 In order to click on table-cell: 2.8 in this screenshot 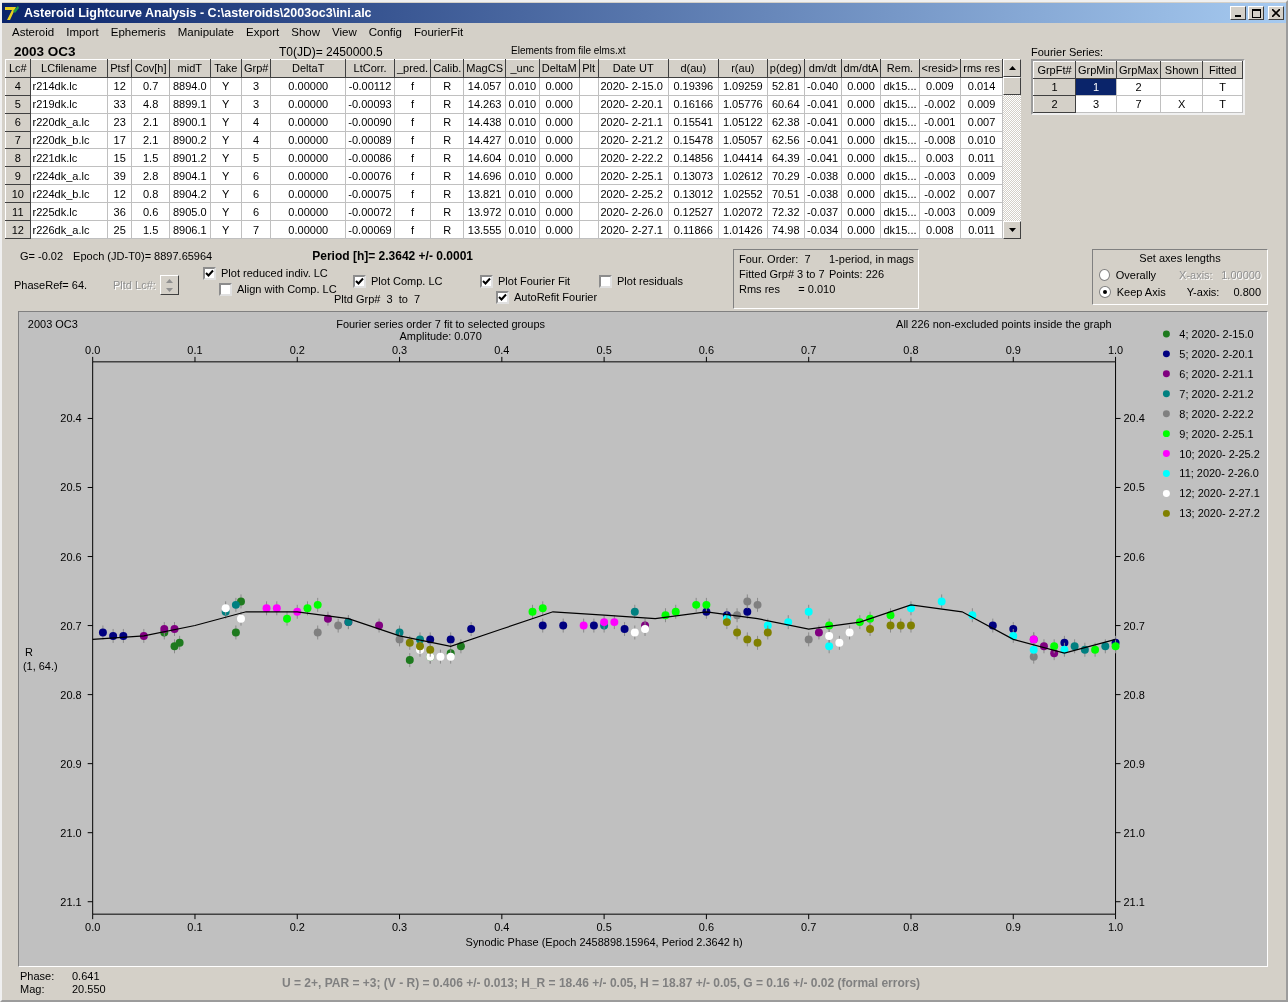, I will do `click(150, 175)`.